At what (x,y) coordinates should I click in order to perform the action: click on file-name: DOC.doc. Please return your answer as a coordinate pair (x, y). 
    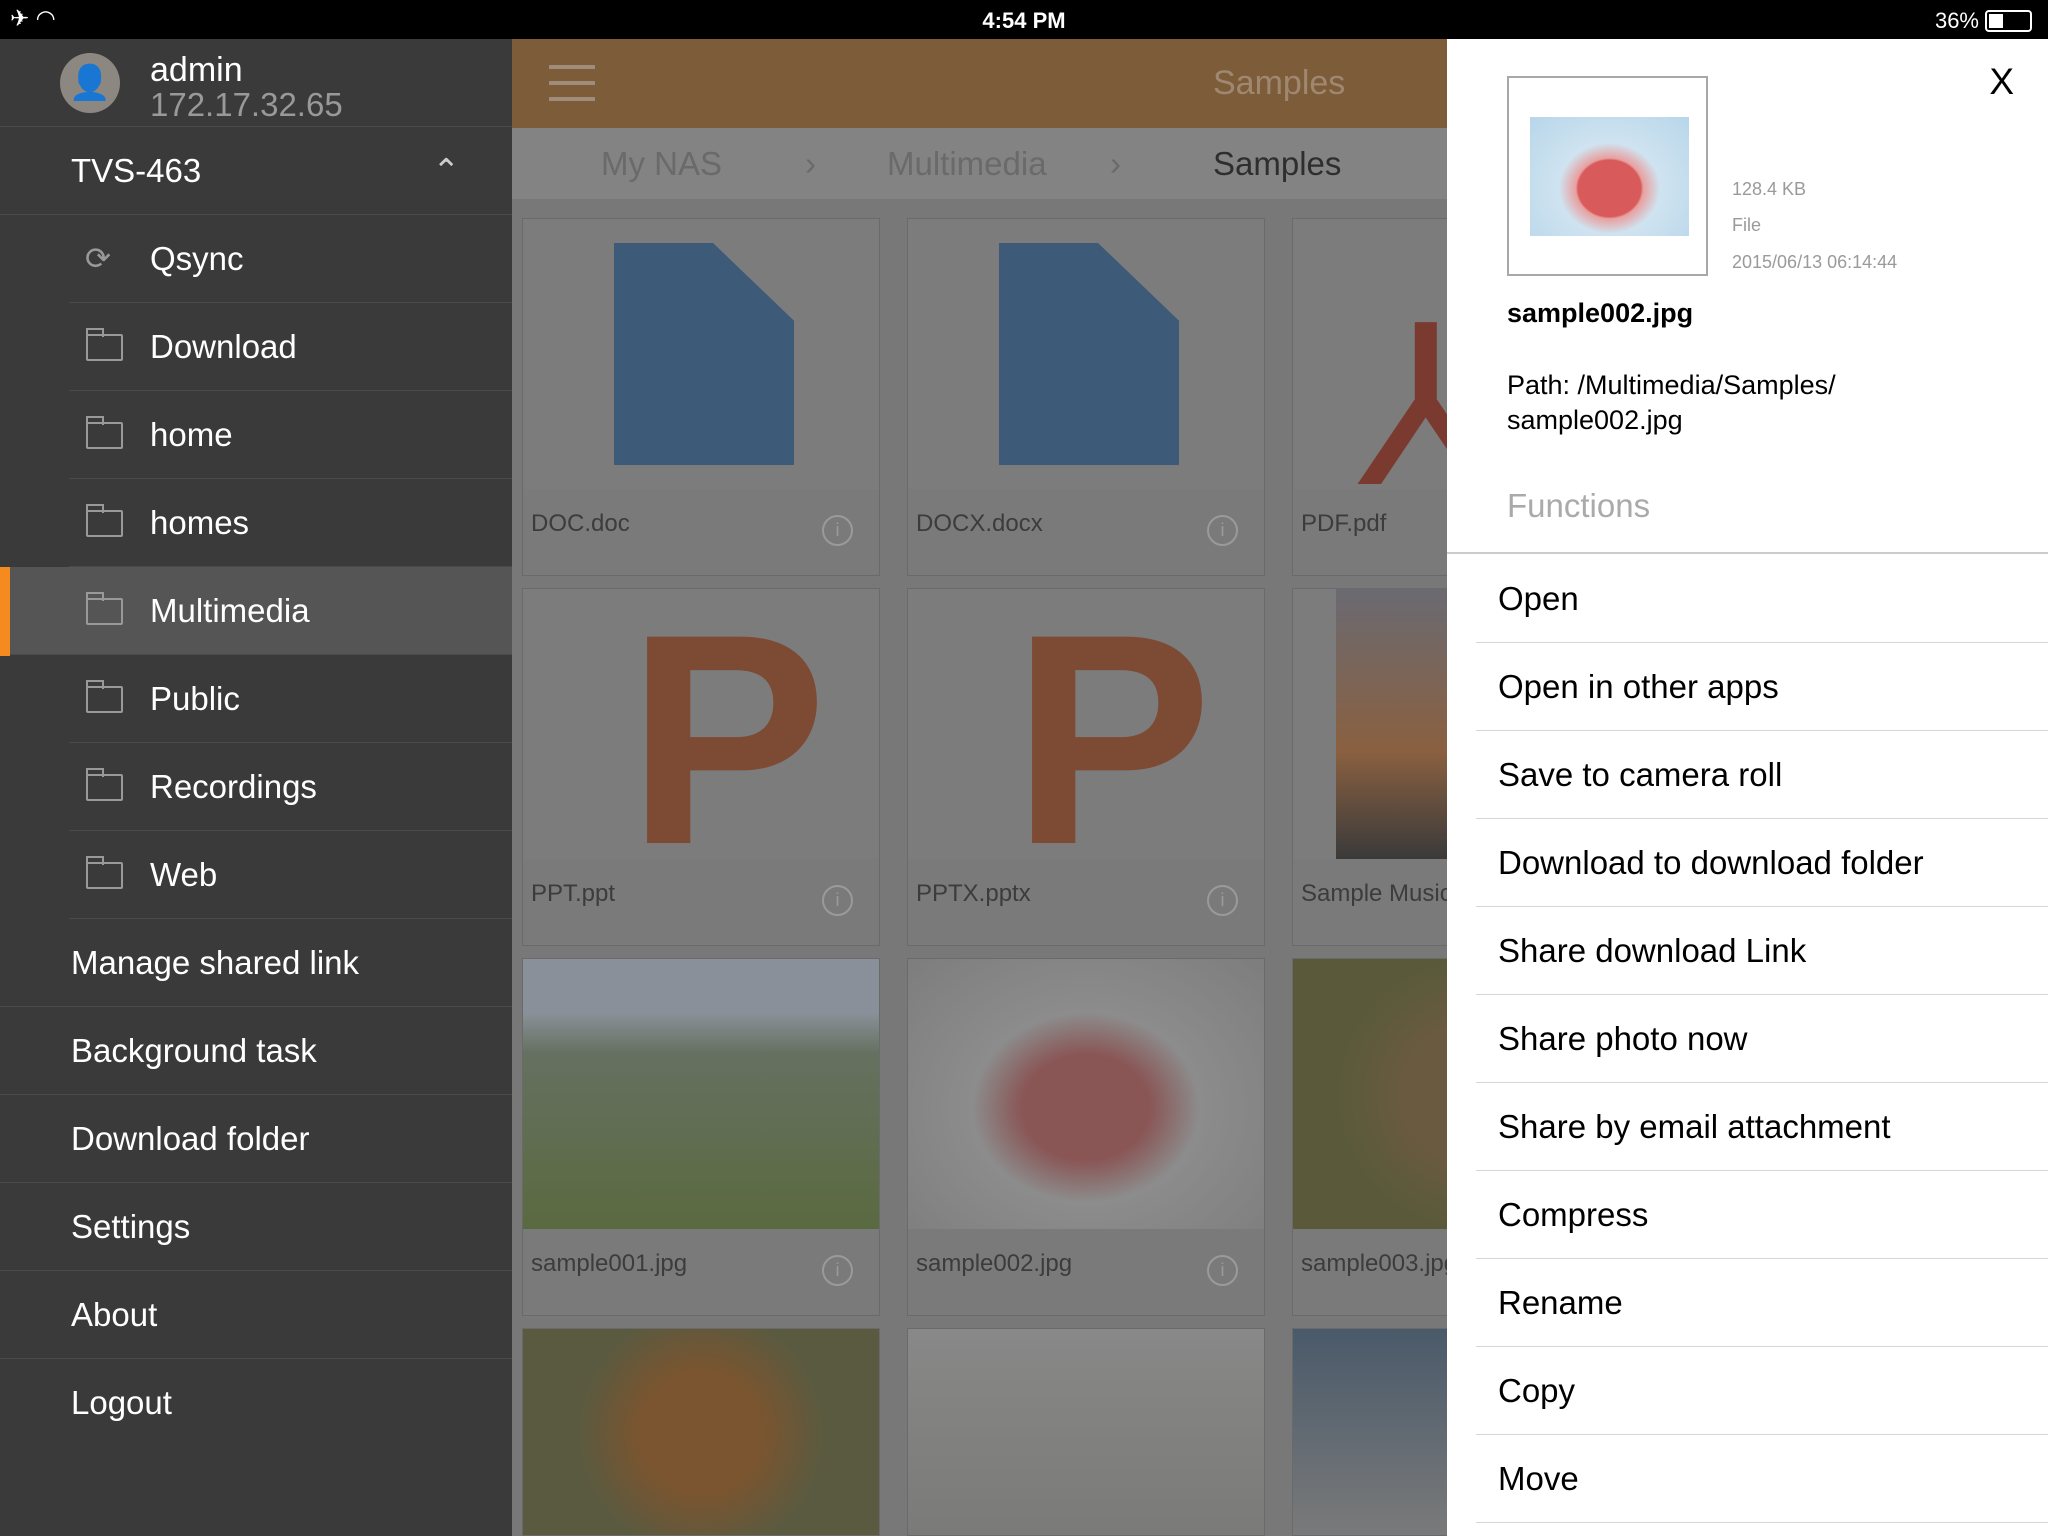
    Looking at the image, I should click on (580, 523).